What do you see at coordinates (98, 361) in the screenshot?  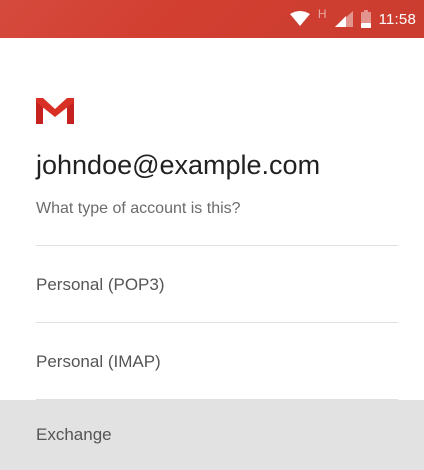 I see `option-label: Personal (IMAP)` at bounding box center [98, 361].